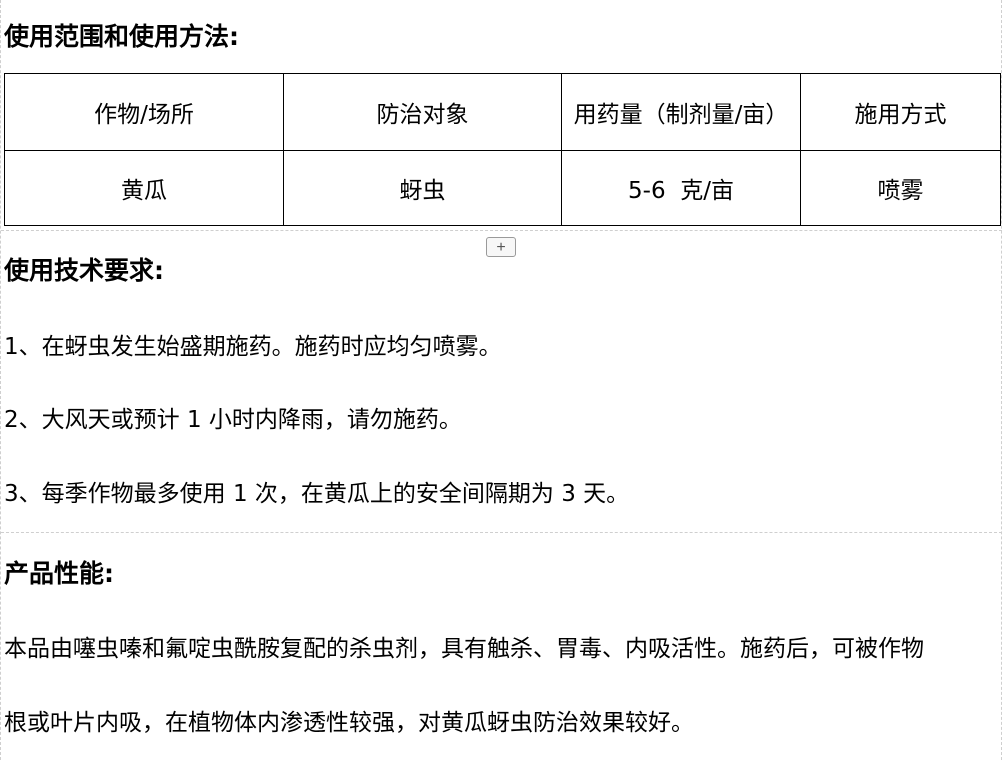 This screenshot has height=760, width=1003. I want to click on table-row: 黄瓜 蚜虫 5-6 克/亩 喷雾, so click(502, 188).